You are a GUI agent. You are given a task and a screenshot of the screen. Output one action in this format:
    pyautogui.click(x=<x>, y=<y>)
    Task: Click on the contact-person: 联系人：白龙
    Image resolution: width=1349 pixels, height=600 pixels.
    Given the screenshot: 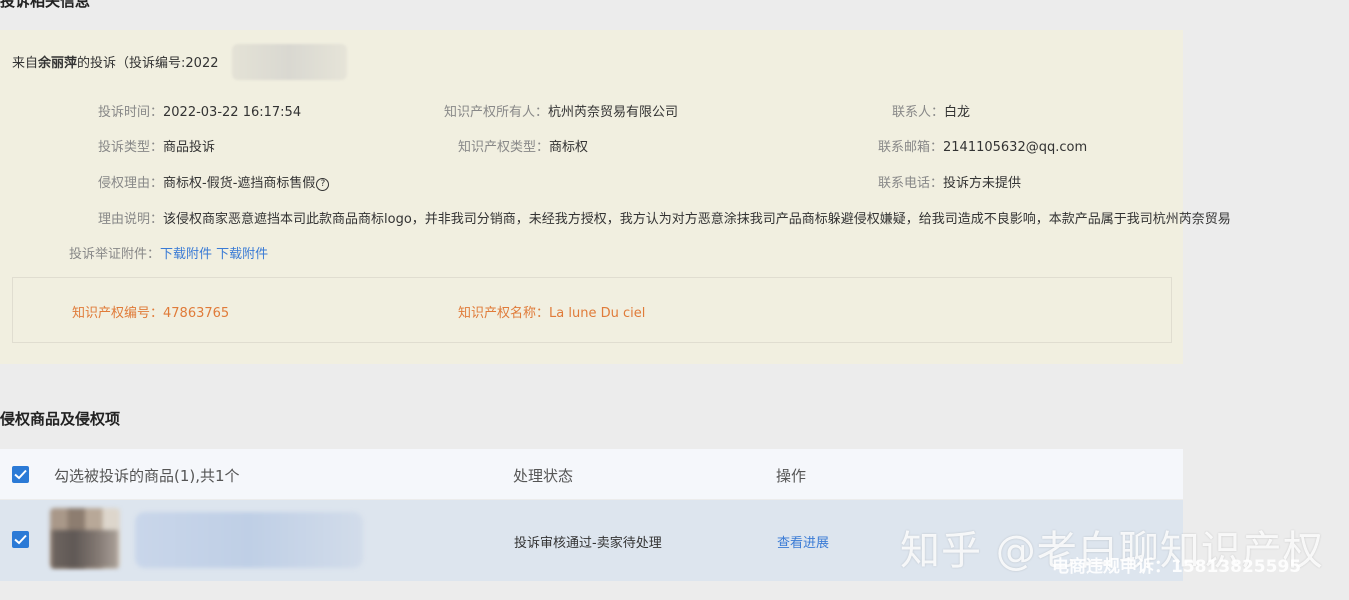 What is the action you would take?
    pyautogui.click(x=931, y=110)
    